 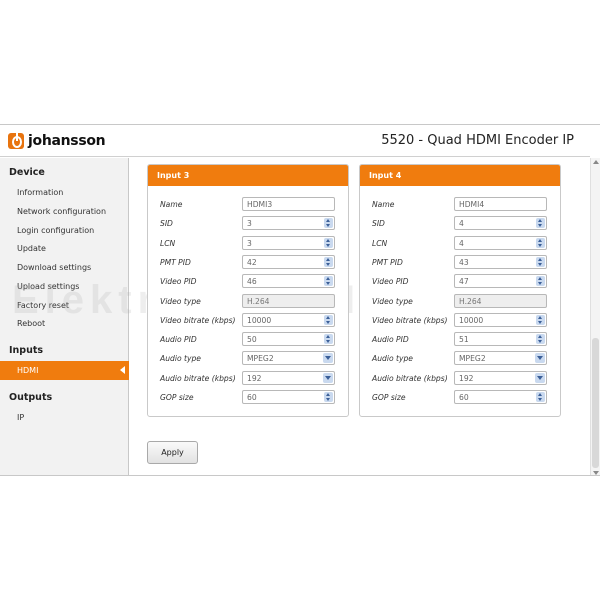 What do you see at coordinates (31, 248) in the screenshot?
I see `sidebar-item-update: Update` at bounding box center [31, 248].